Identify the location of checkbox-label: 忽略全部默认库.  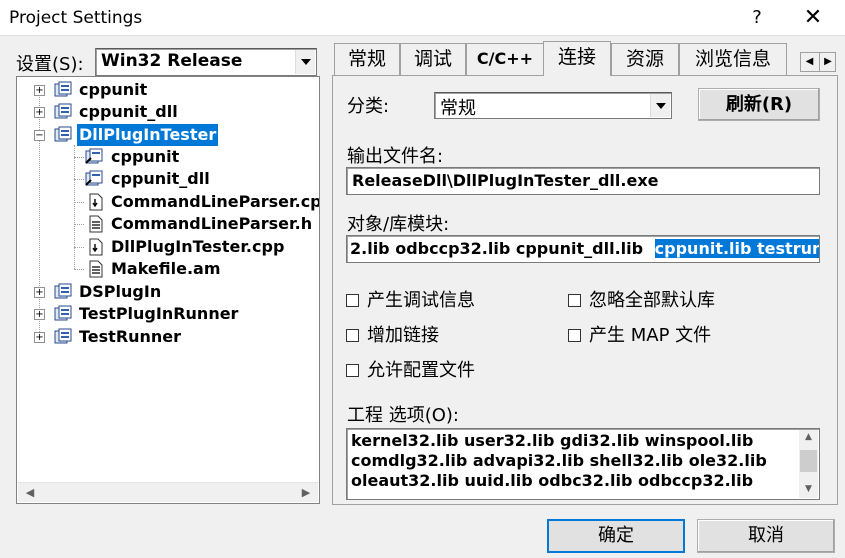
(652, 300).